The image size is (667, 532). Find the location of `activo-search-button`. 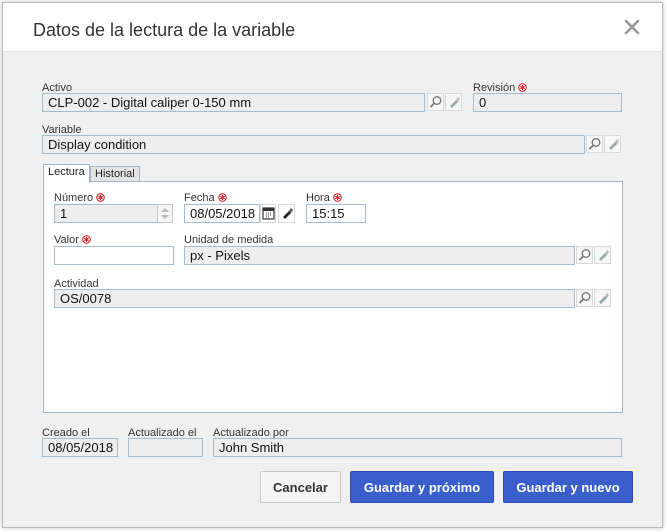

activo-search-button is located at coordinates (435, 102).